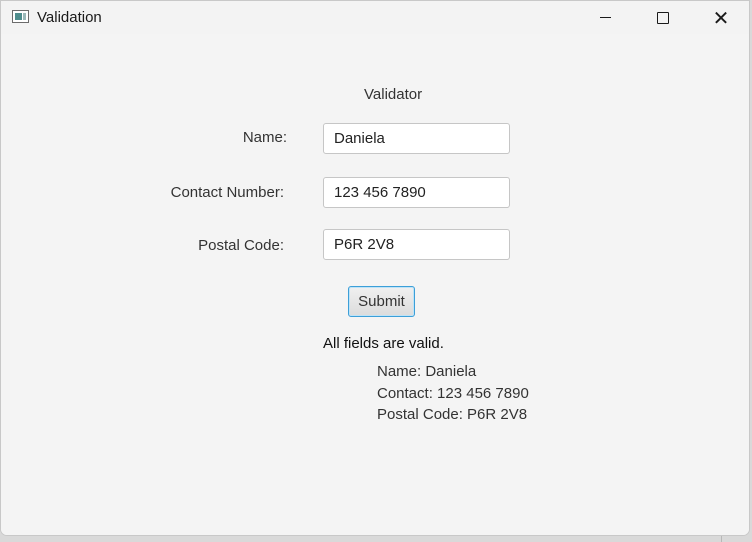  What do you see at coordinates (453, 393) in the screenshot?
I see `summary-contact: Contact: 123 456 7890` at bounding box center [453, 393].